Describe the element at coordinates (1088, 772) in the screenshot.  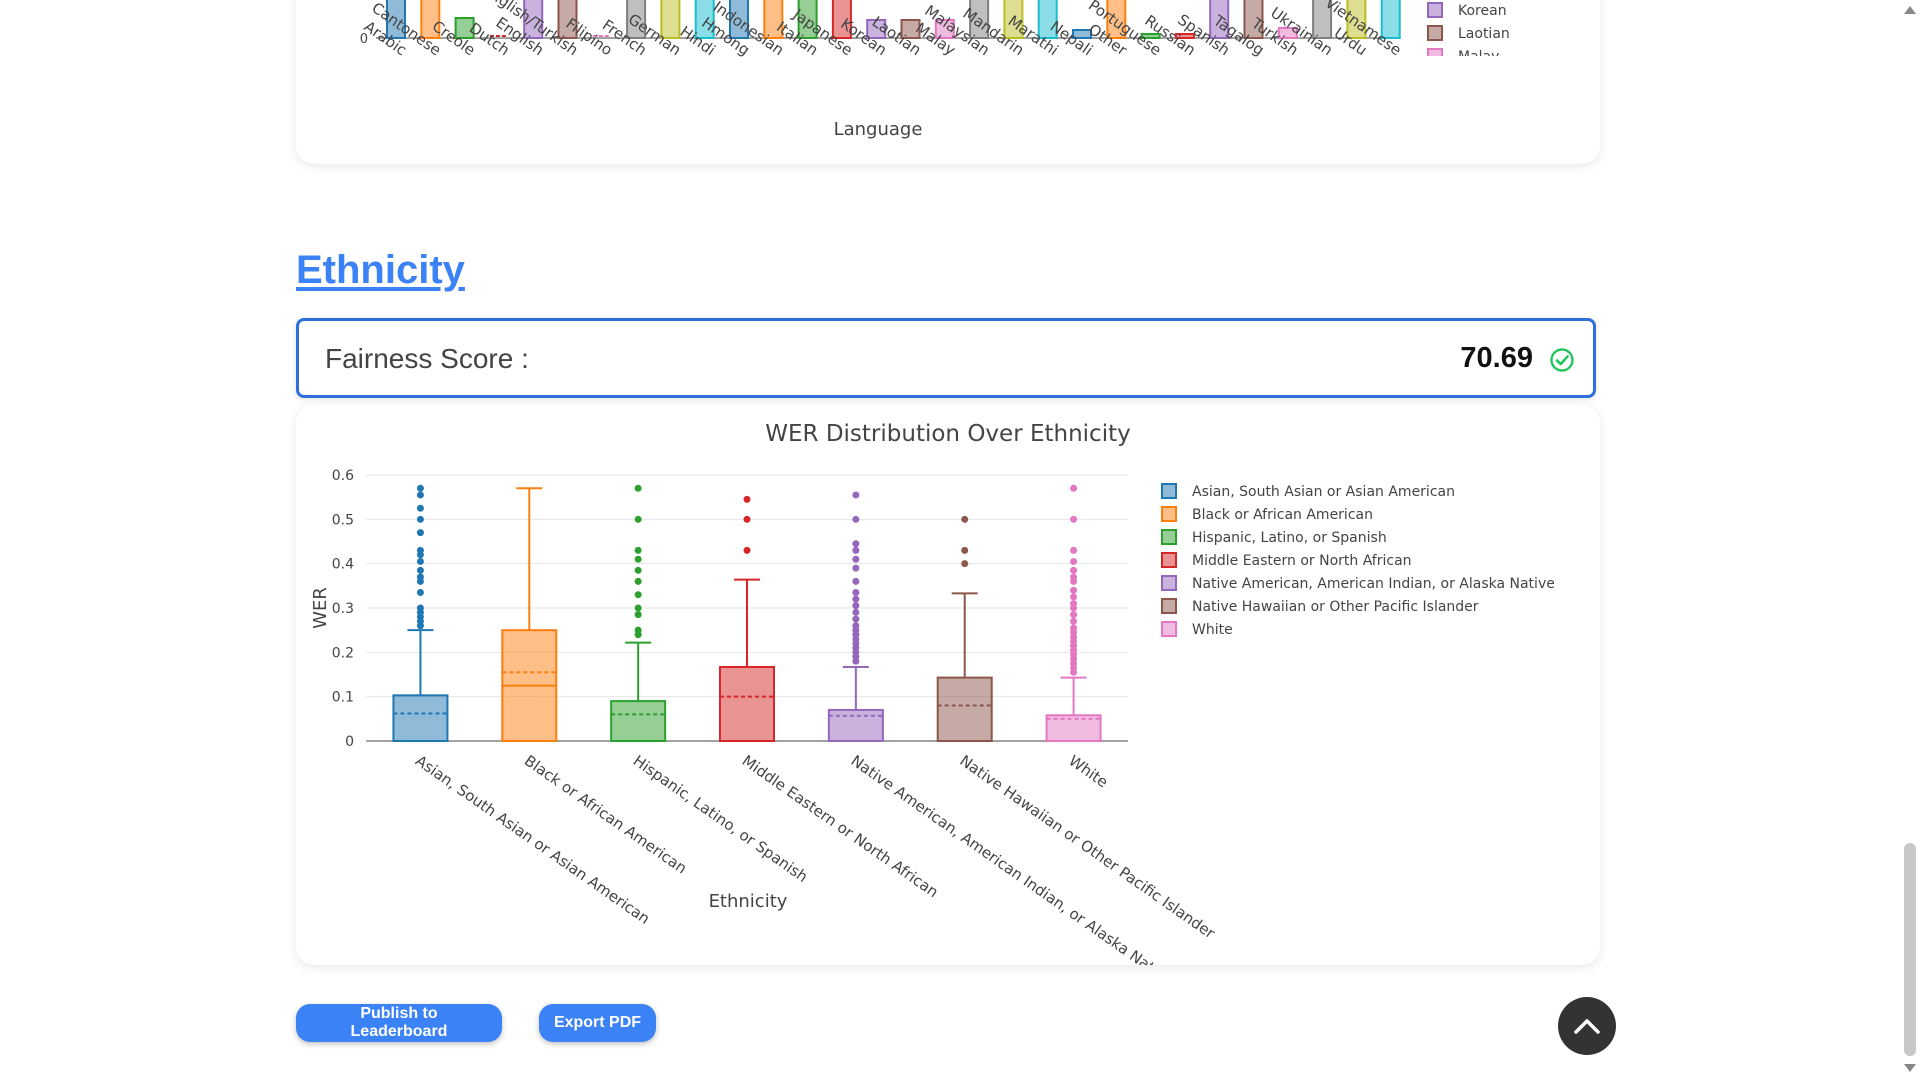
I see `x-tick-label-6: White` at that location.